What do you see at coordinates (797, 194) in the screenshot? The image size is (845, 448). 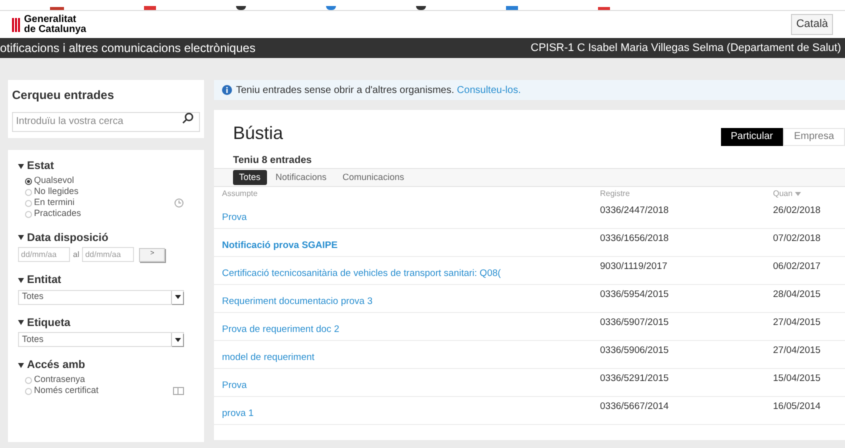 I see `sort-icon` at bounding box center [797, 194].